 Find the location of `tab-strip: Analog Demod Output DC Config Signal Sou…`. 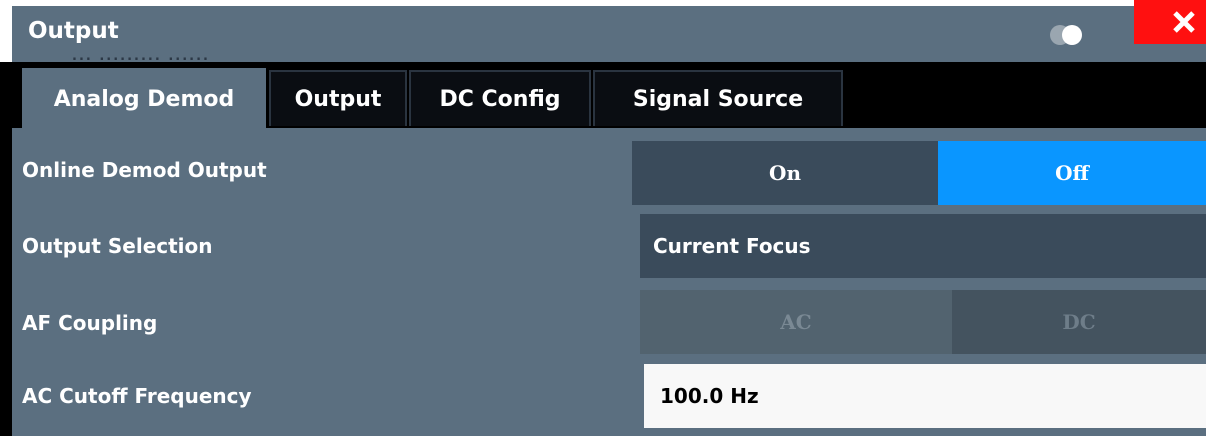

tab-strip: Analog Demod Output DC Config Signal Sou… is located at coordinates (609, 95).